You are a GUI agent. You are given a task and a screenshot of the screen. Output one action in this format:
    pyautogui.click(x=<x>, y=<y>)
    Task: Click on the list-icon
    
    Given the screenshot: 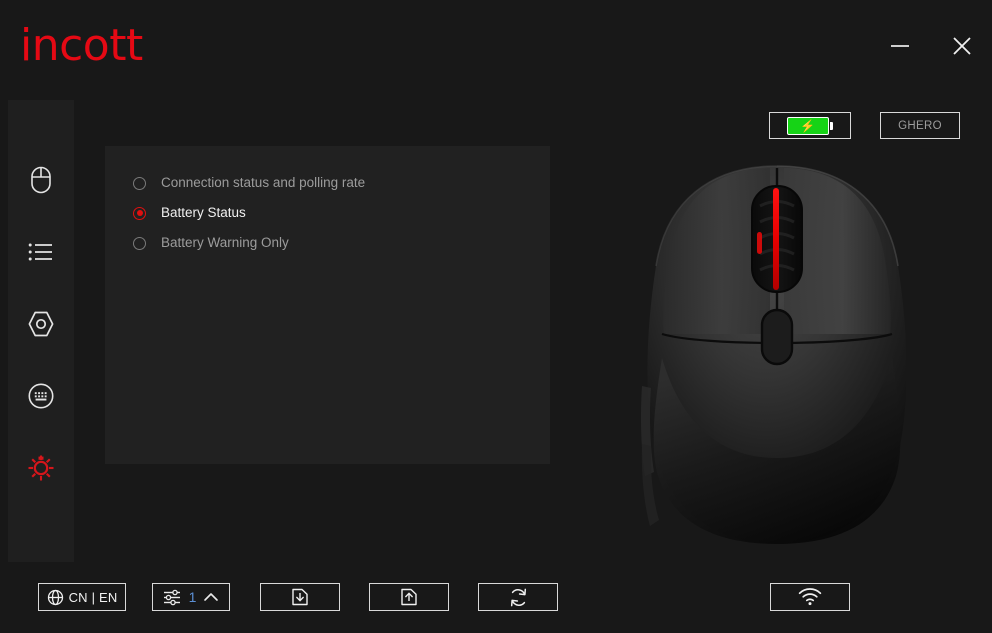 What is the action you would take?
    pyautogui.click(x=41, y=252)
    